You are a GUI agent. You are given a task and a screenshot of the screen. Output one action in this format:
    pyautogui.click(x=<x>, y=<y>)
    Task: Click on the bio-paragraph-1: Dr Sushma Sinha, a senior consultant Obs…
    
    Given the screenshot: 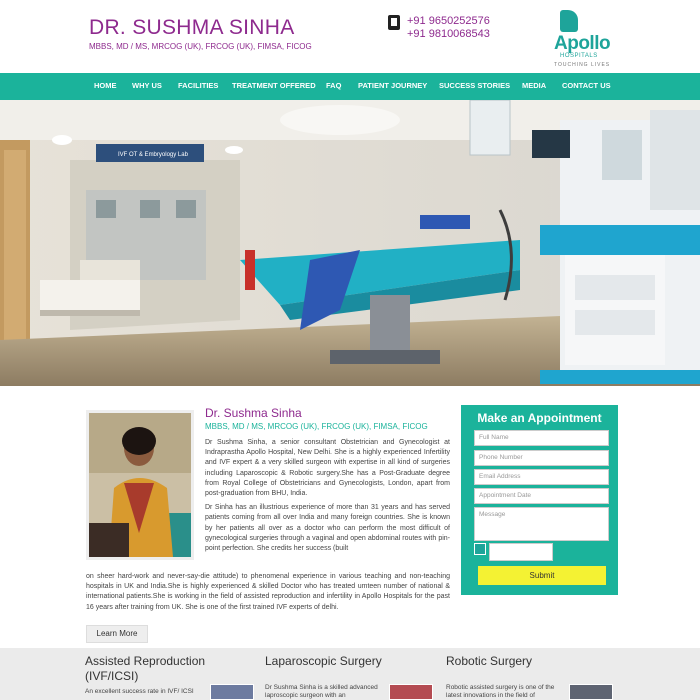 What is the action you would take?
    pyautogui.click(x=327, y=468)
    